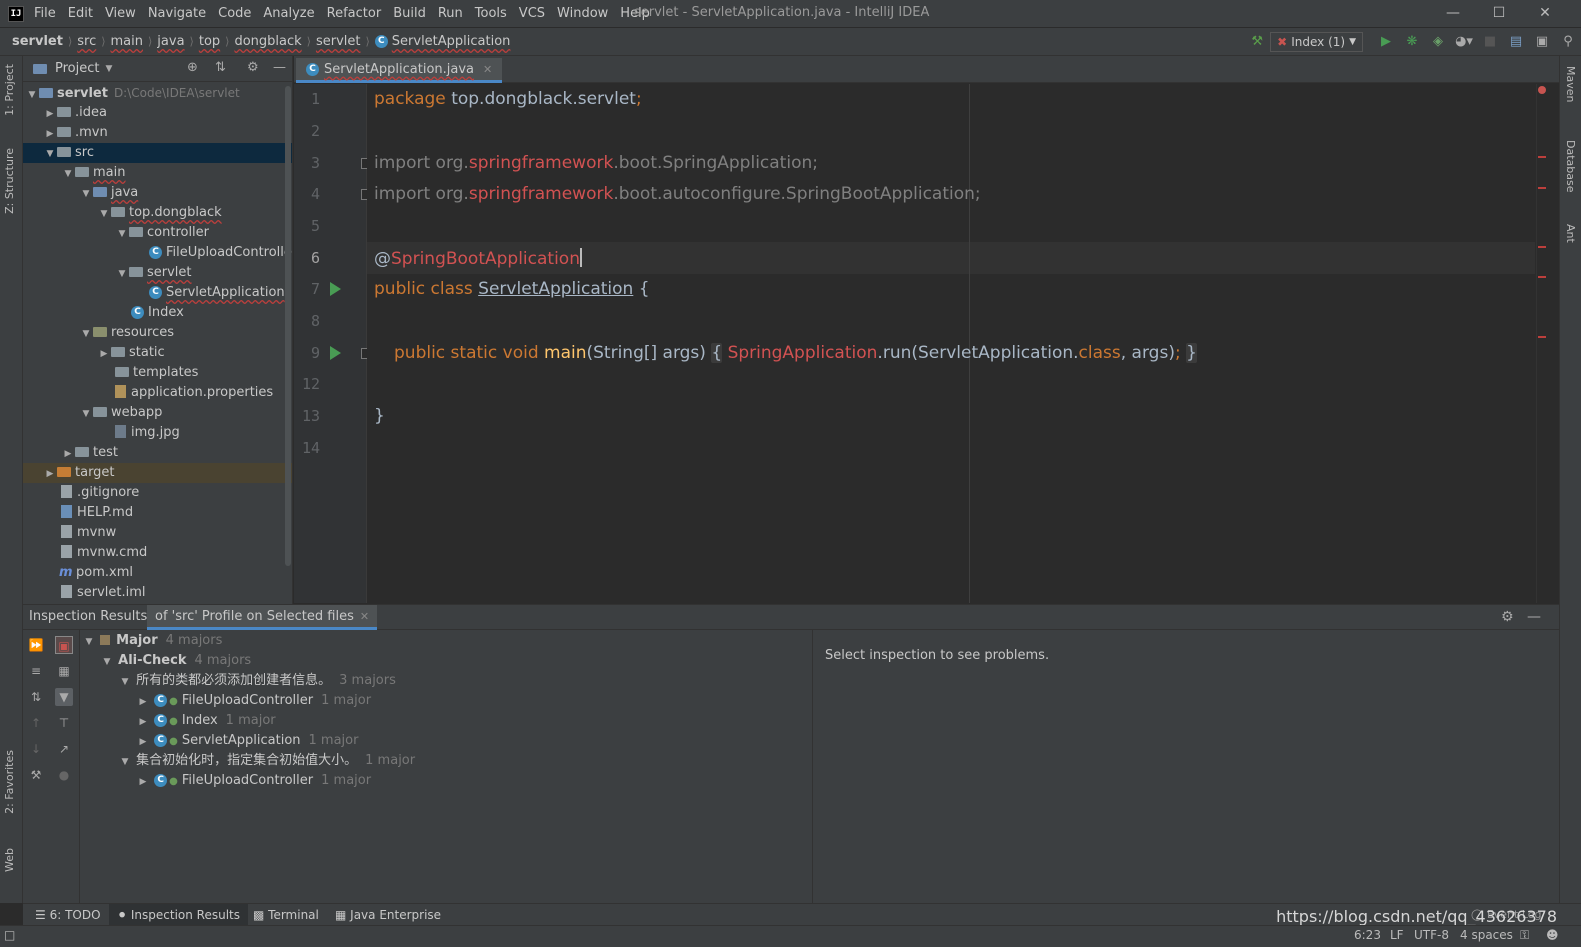 The width and height of the screenshot is (1581, 947). What do you see at coordinates (1438, 42) in the screenshot?
I see `coverage-icon: ◈` at bounding box center [1438, 42].